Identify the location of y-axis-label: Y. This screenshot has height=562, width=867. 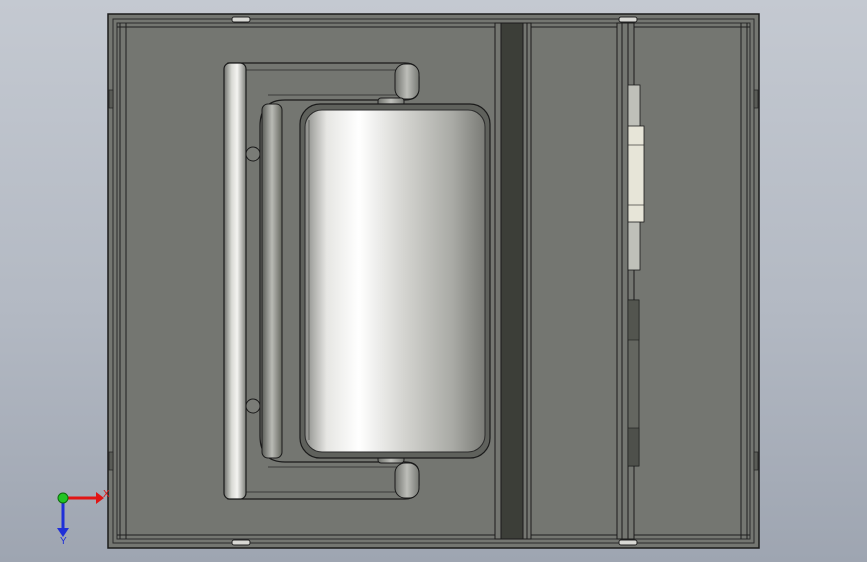
(63, 541).